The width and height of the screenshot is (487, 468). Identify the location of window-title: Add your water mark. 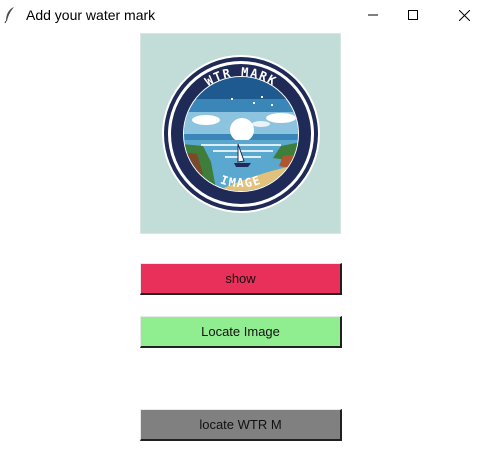
(91, 15).